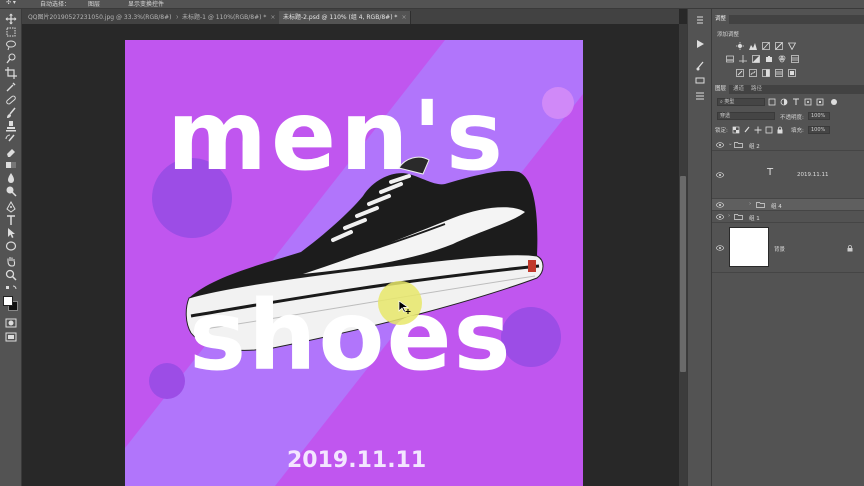  Describe the element at coordinates (11, 261) in the screenshot. I see `hand-icon` at that location.